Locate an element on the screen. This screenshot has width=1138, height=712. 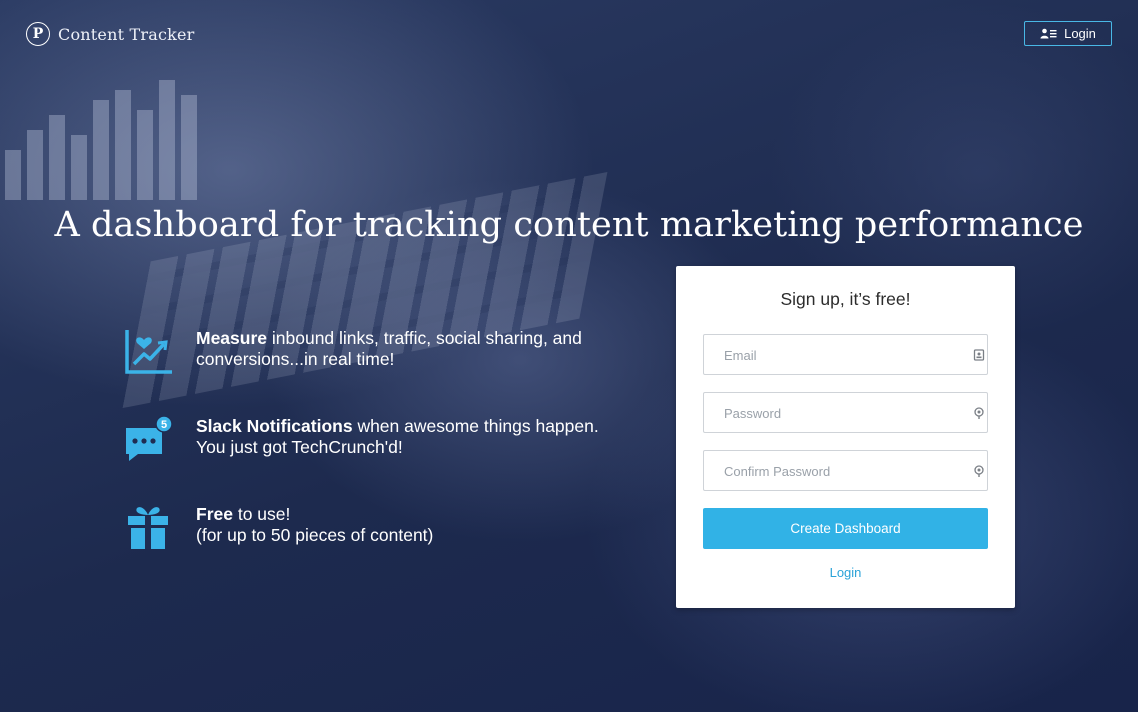
feature-free-line2: (for up to 50 pieces of content) is located at coordinates (315, 535).